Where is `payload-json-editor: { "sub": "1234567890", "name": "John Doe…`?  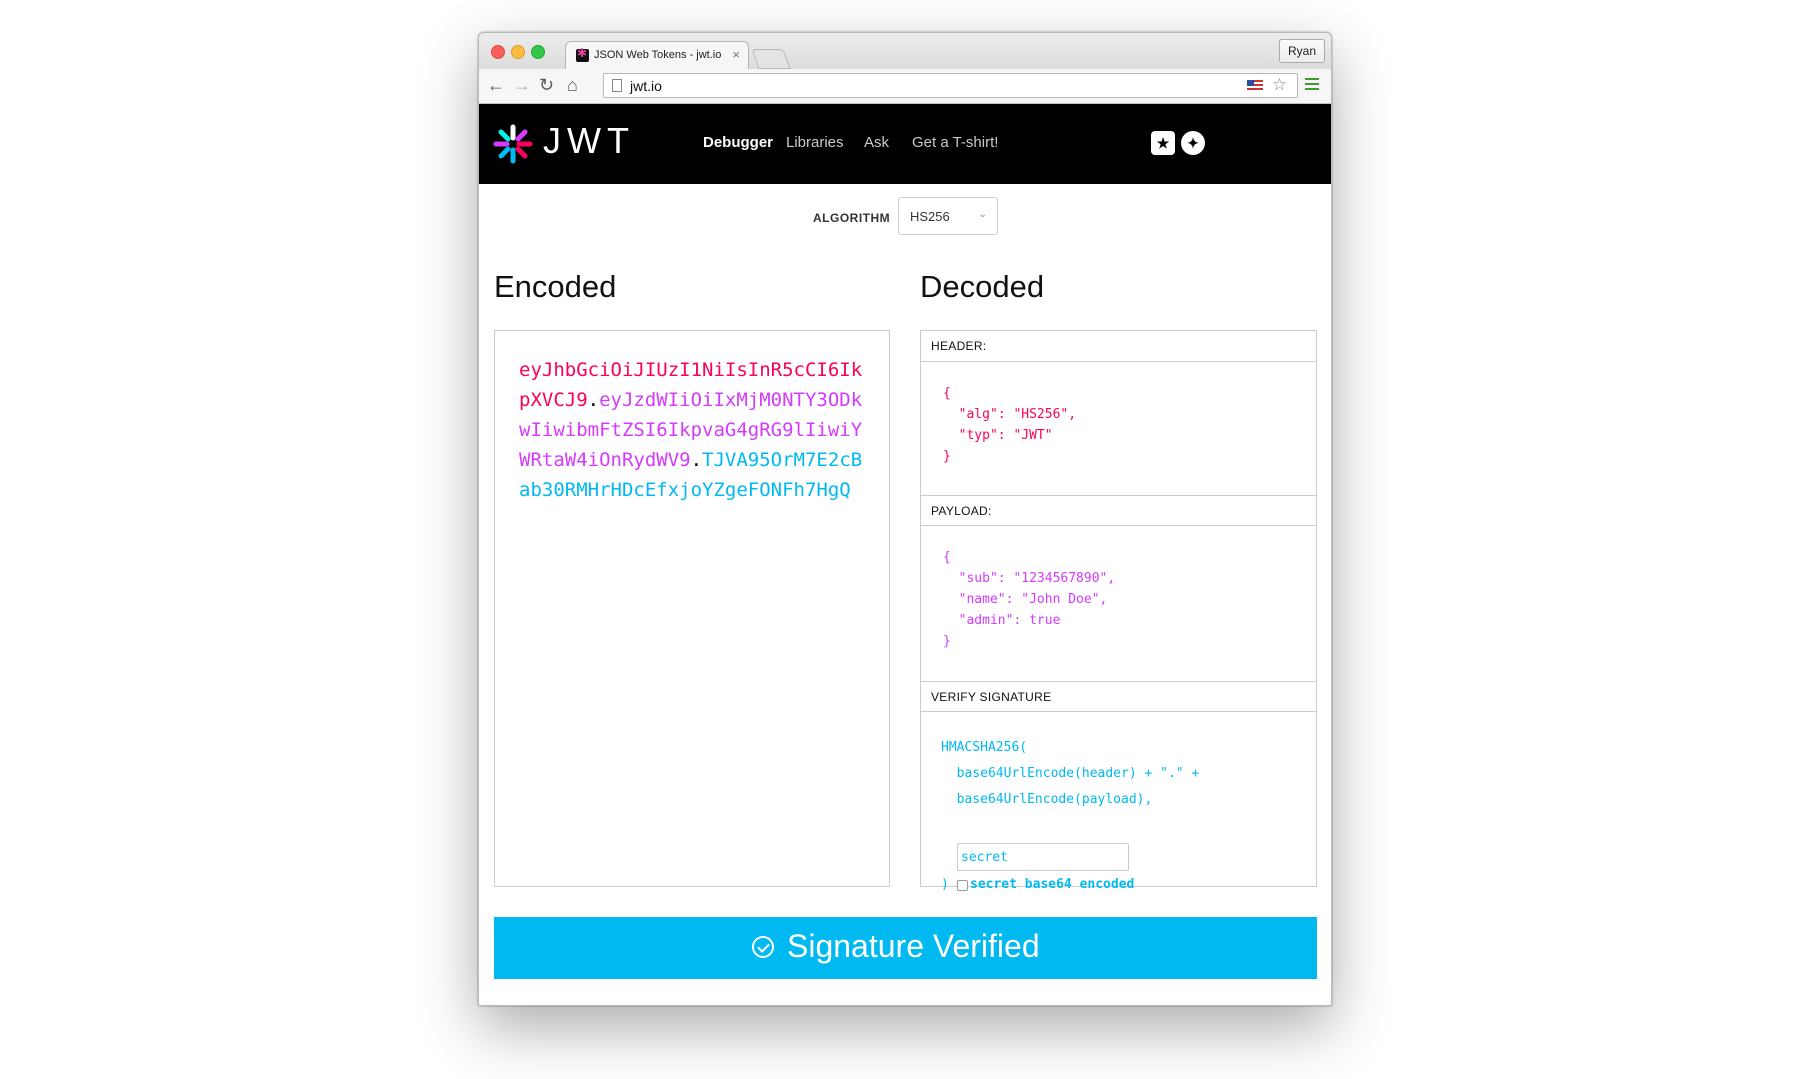
payload-json-editor: { "sub": "1234567890", "name": "John Doe… is located at coordinates (1029, 599).